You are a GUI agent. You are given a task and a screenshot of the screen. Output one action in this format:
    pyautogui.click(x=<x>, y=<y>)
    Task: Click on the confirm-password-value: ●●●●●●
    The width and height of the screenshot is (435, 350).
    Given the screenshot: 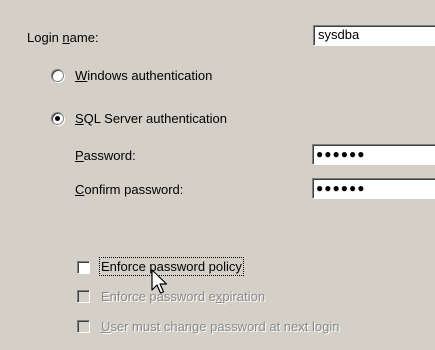 What is the action you would take?
    pyautogui.click(x=341, y=188)
    